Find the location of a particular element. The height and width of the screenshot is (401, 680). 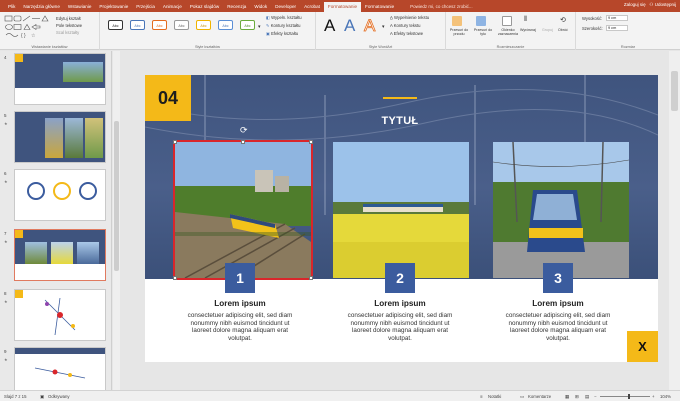

shape-outline-button: ✎ Kontury kształtu is located at coordinates (283, 25).